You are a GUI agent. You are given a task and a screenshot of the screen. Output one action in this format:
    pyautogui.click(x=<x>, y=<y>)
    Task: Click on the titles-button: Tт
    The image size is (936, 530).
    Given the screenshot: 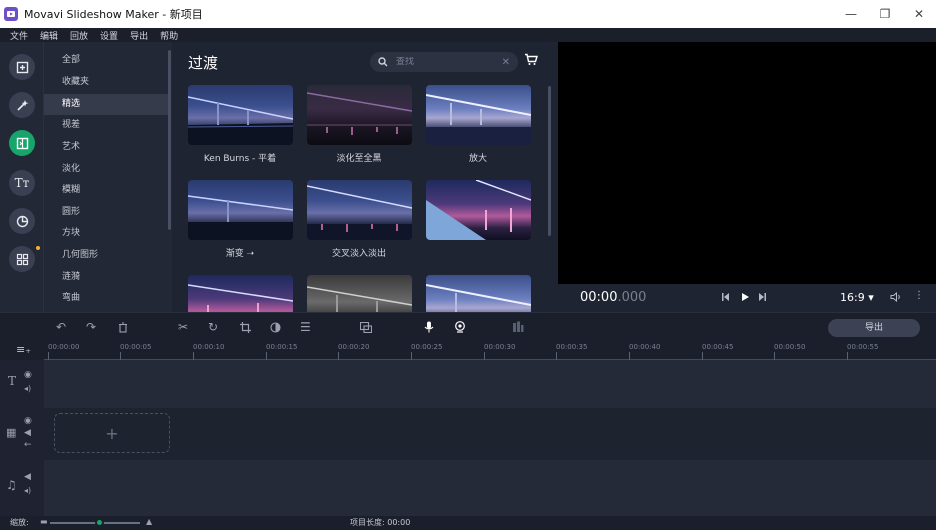 What is the action you would take?
    pyautogui.click(x=22, y=183)
    